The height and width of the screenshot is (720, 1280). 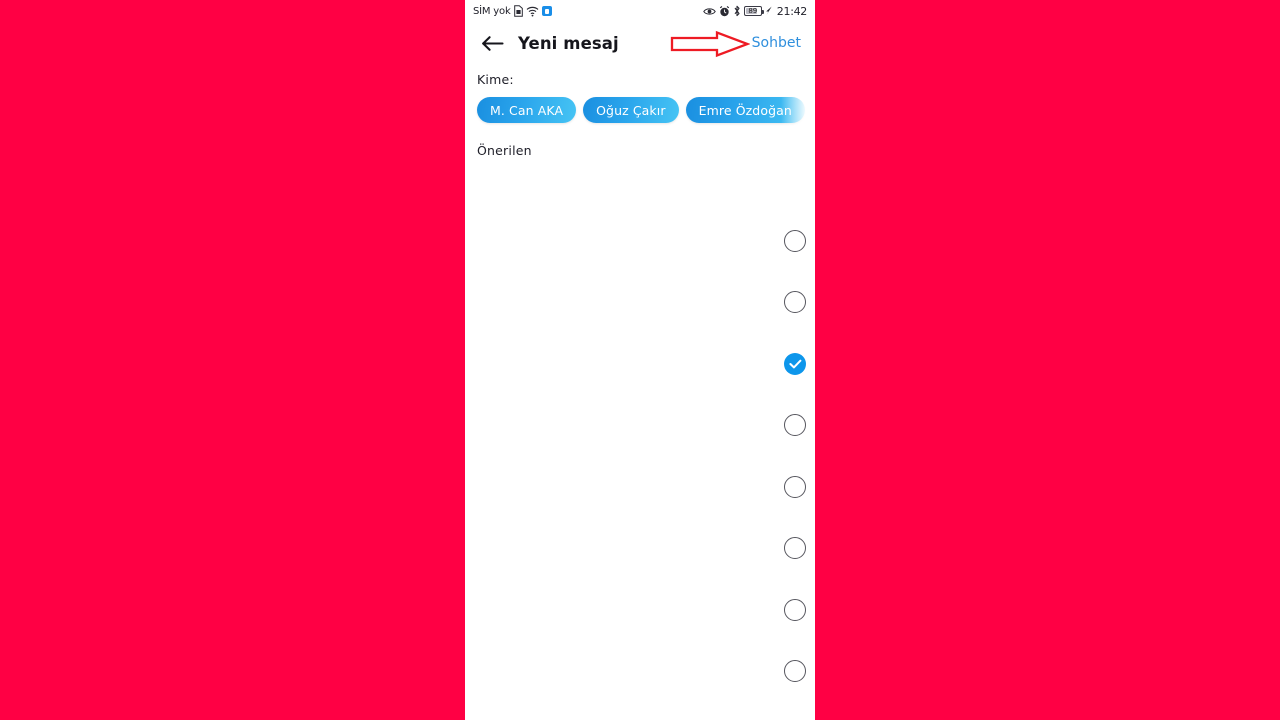 What do you see at coordinates (769, 11) in the screenshot?
I see `vibrate-icon` at bounding box center [769, 11].